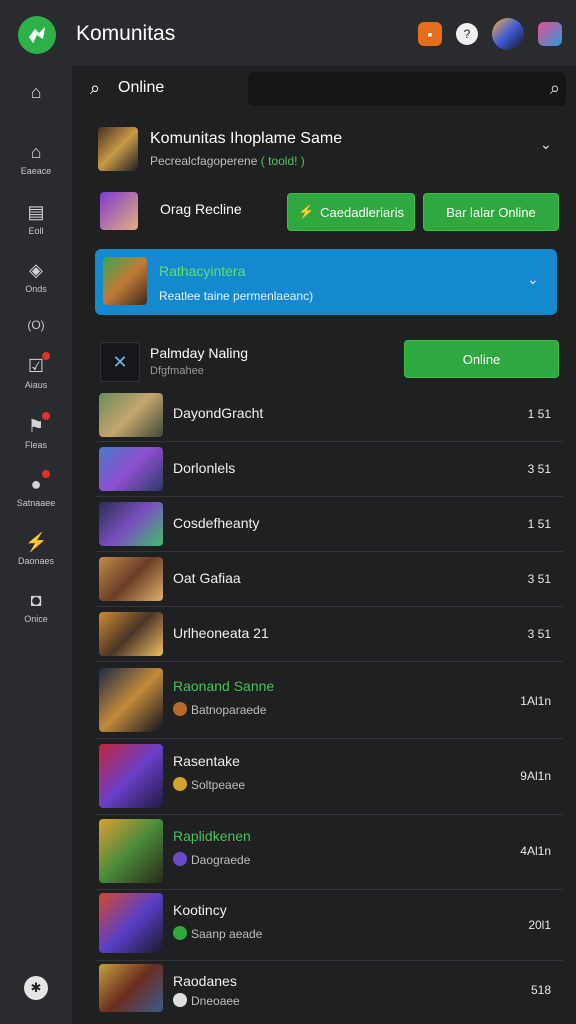 This screenshot has width=576, height=1024. What do you see at coordinates (36, 489) in the screenshot?
I see `sidebar-item-record: ● Satnaaee` at bounding box center [36, 489].